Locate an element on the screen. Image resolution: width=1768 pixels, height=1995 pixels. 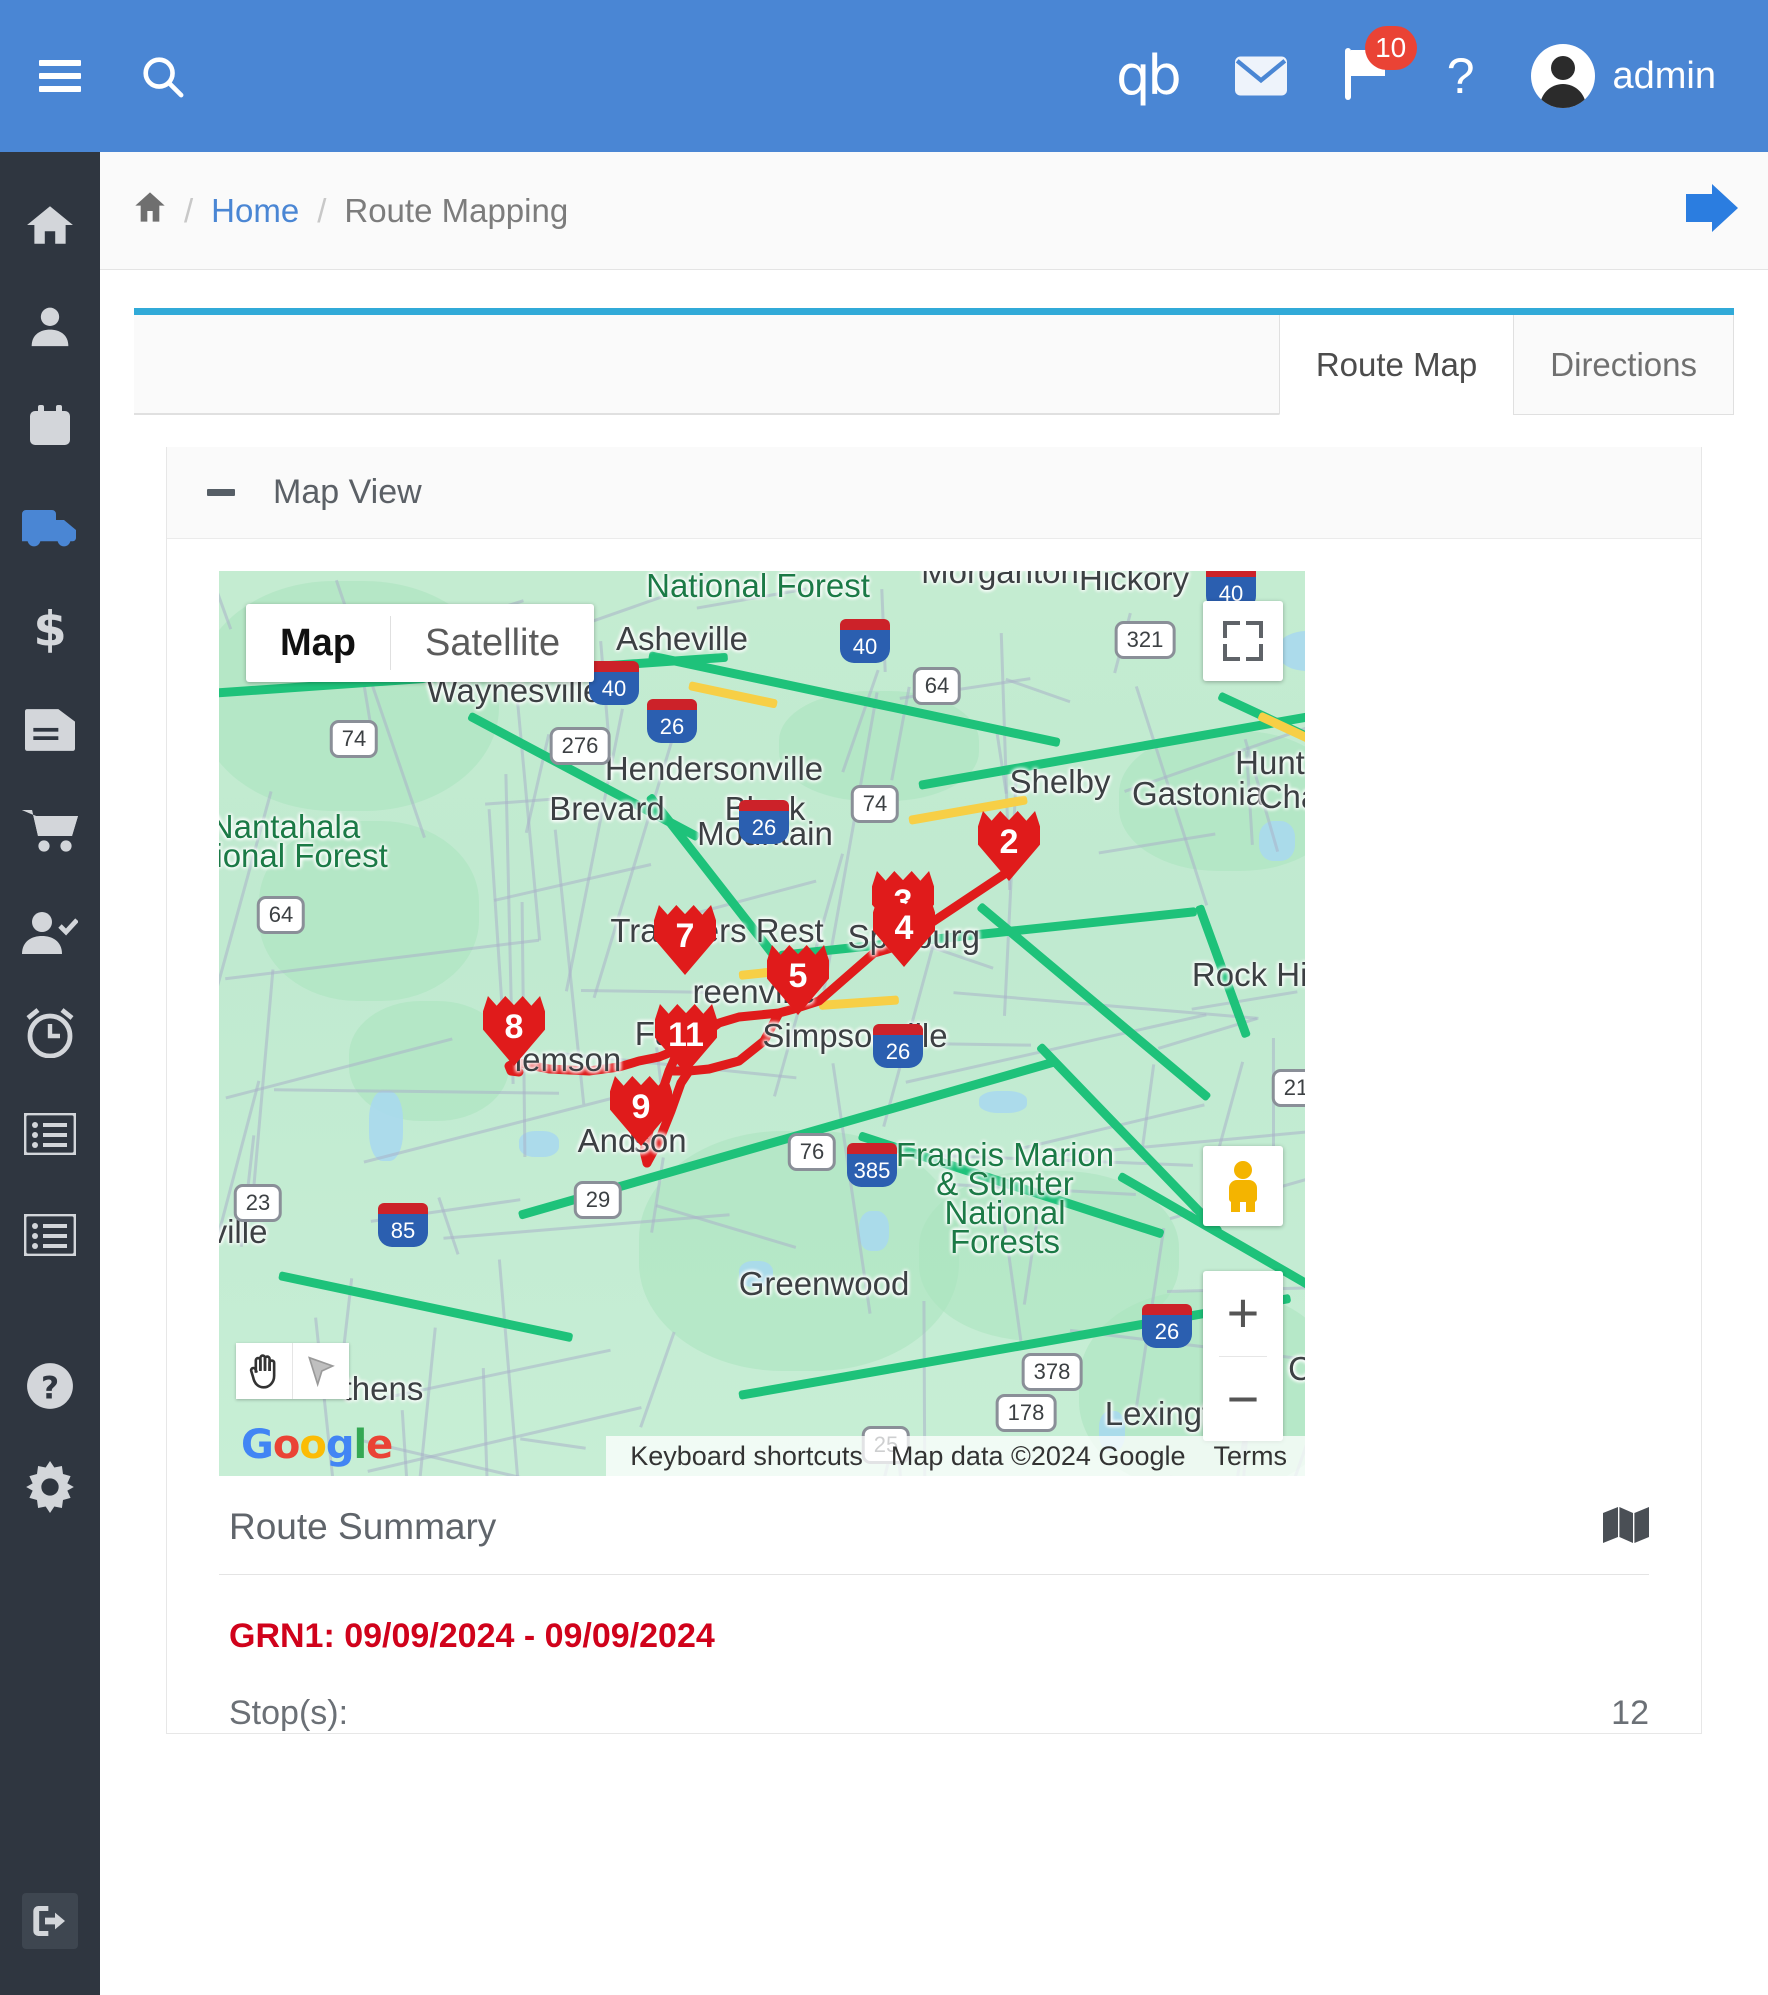
sidebar-item-help: ? is located at coordinates (50, 1385).